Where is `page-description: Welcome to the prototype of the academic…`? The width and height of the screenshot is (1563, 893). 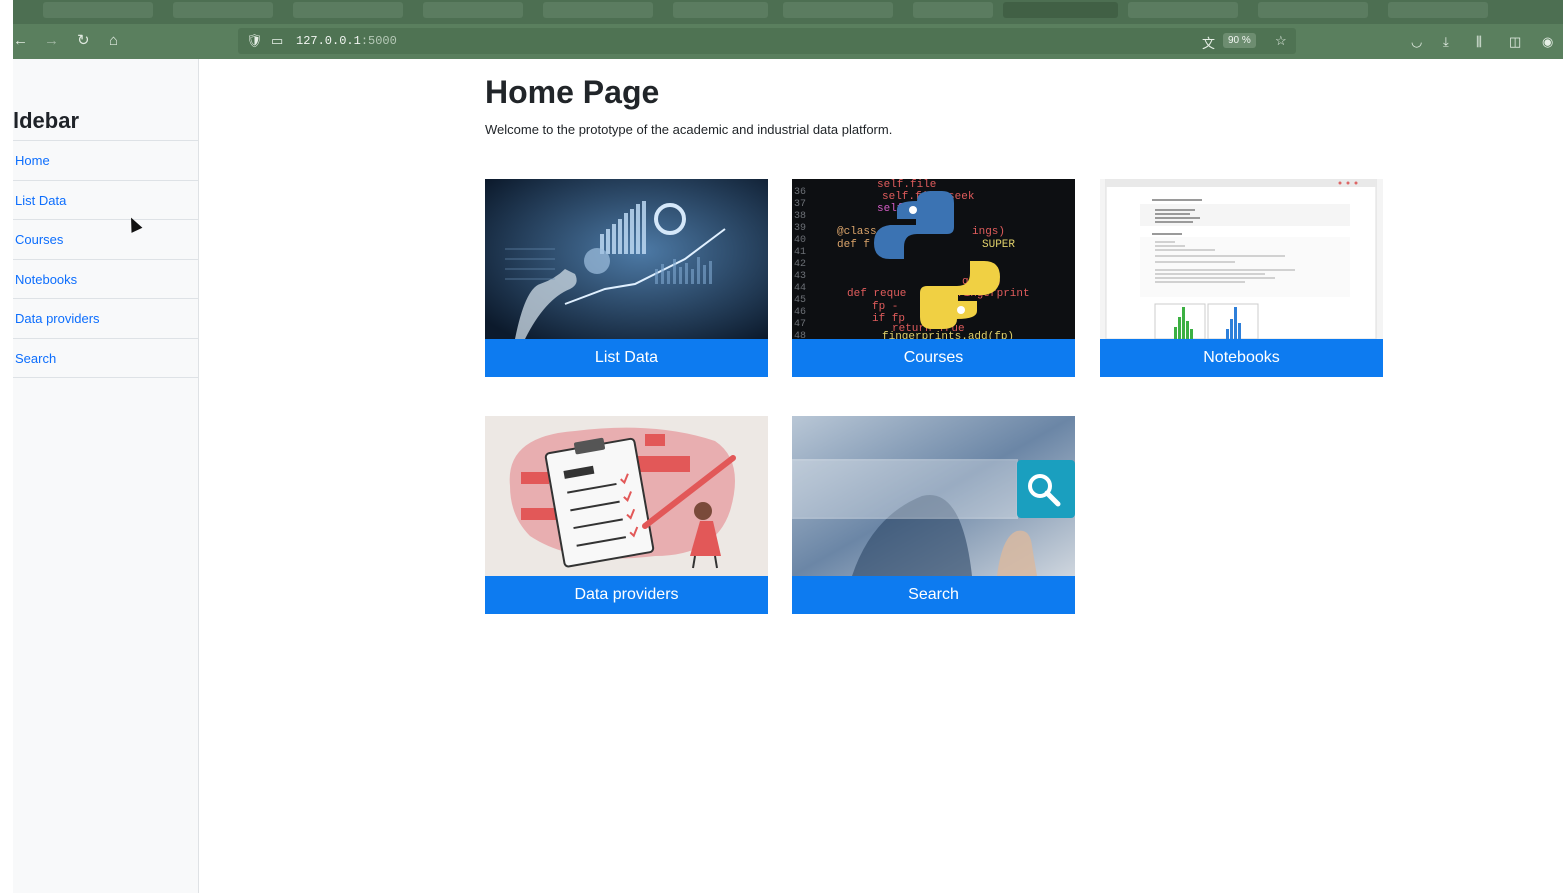
page-description: Welcome to the prototype of the academic… is located at coordinates (689, 129).